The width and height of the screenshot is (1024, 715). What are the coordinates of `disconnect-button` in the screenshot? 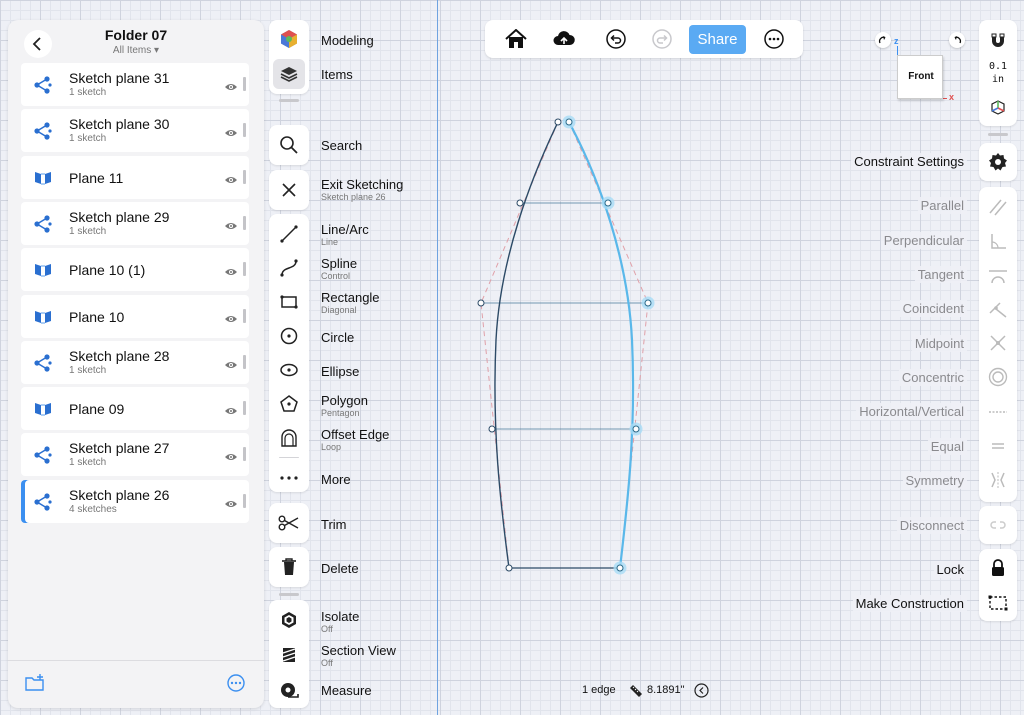 It's located at (998, 525).